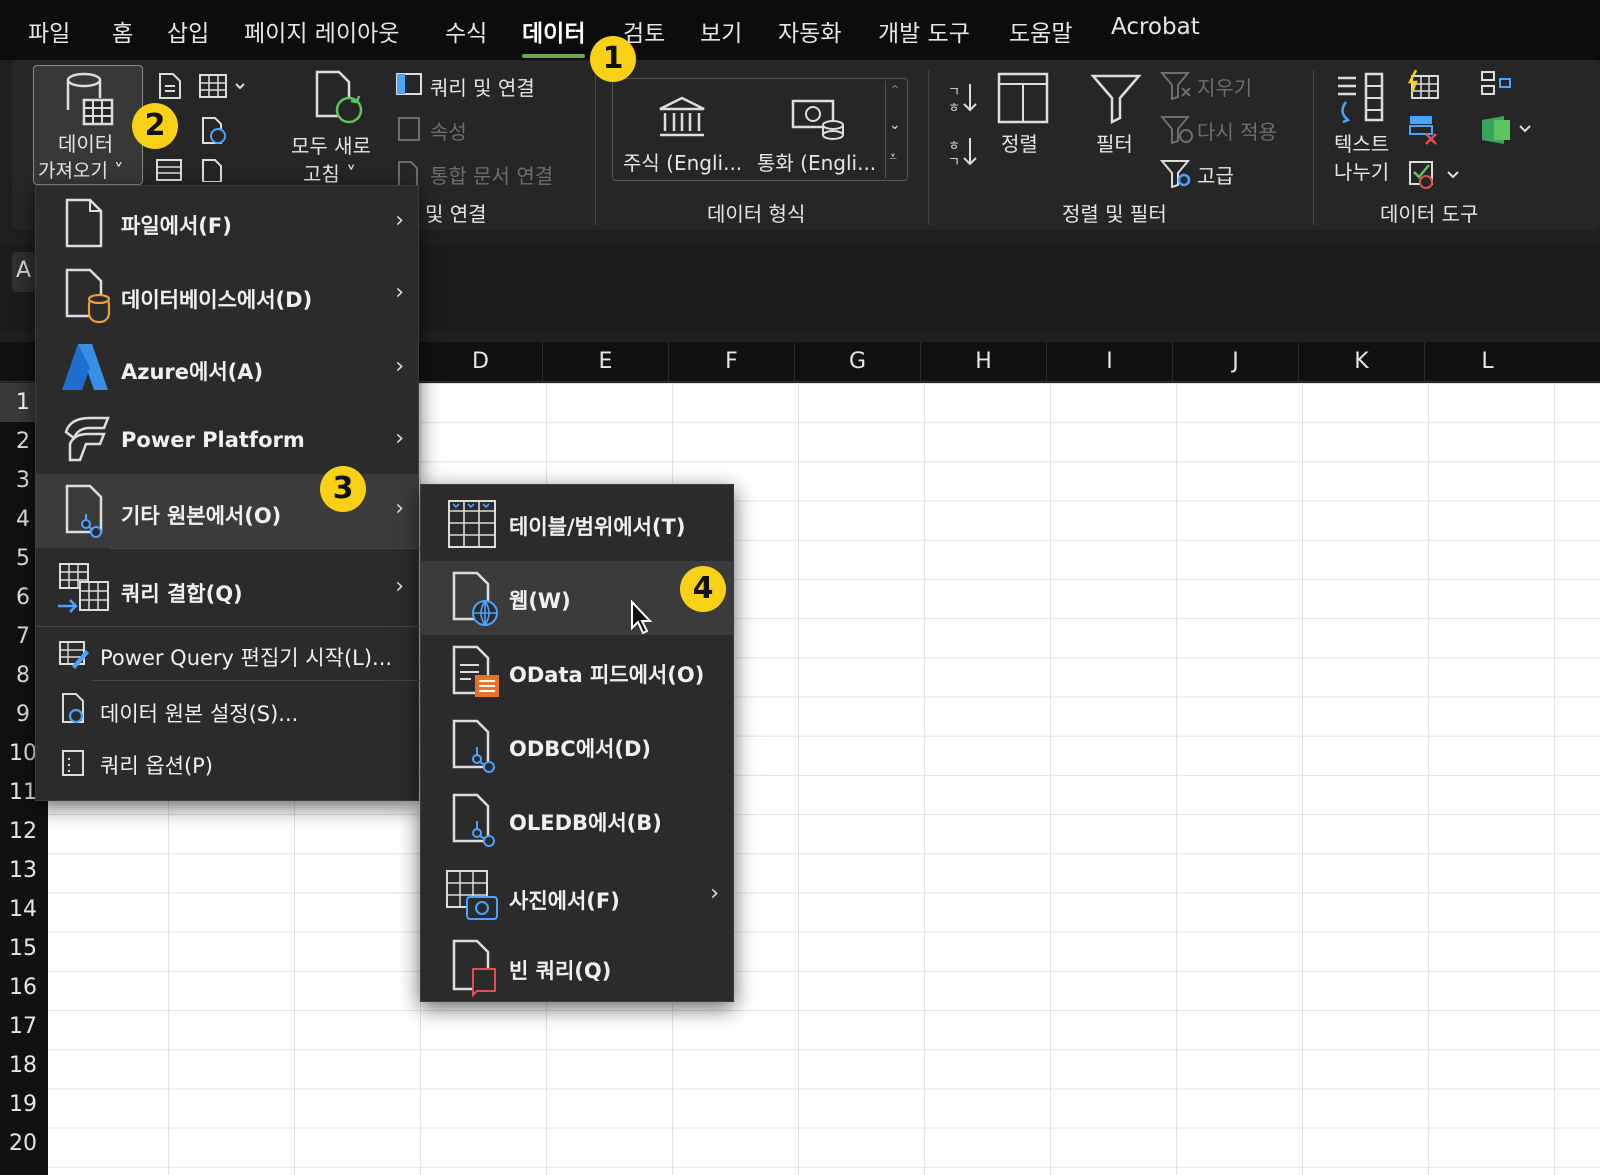 Image resolution: width=1600 pixels, height=1175 pixels. What do you see at coordinates (1117, 115) in the screenshot?
I see `filter-button: 필터` at bounding box center [1117, 115].